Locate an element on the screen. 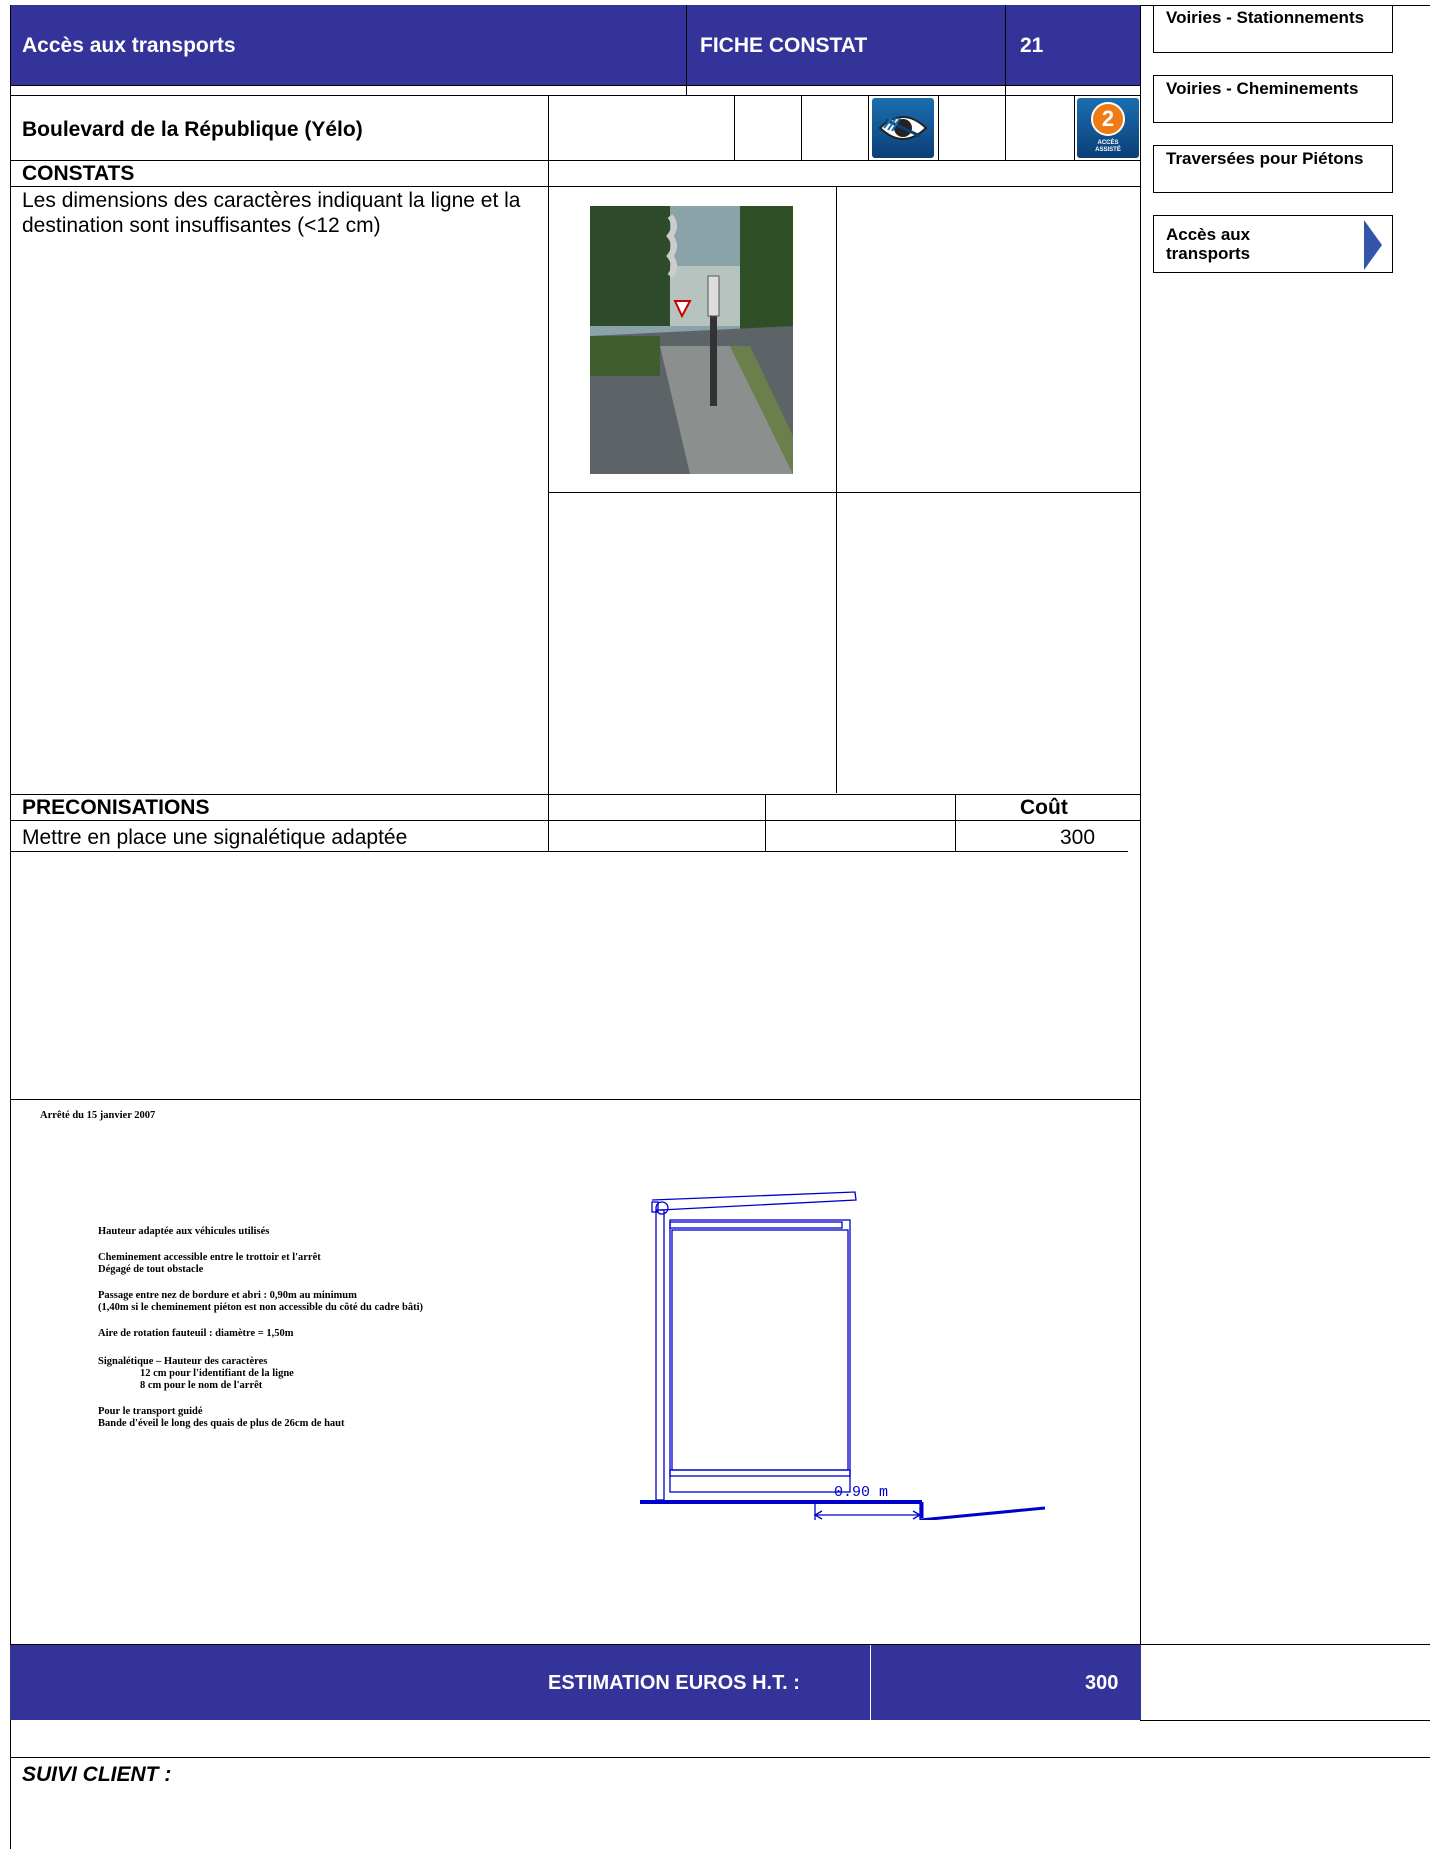 The image size is (1430, 1849). site-photo is located at coordinates (691, 340).